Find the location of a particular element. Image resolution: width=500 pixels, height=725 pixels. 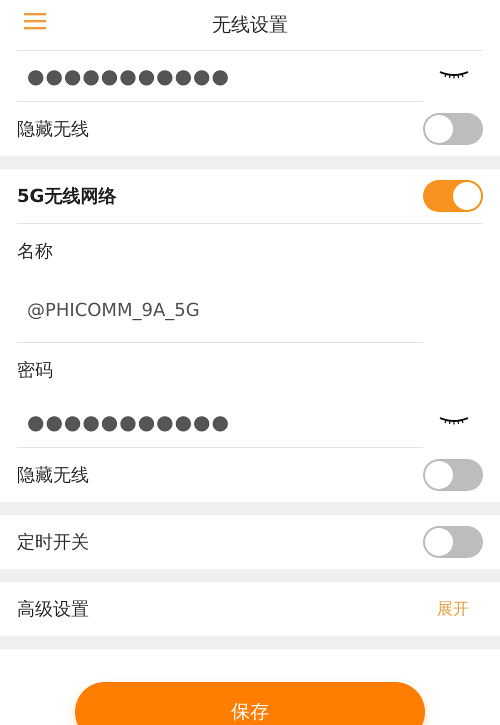

page-title: 无线设置 is located at coordinates (250, 25).